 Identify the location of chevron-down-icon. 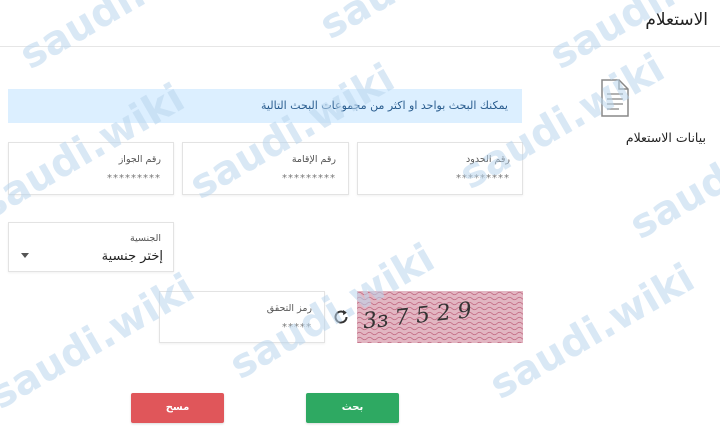
(25, 255).